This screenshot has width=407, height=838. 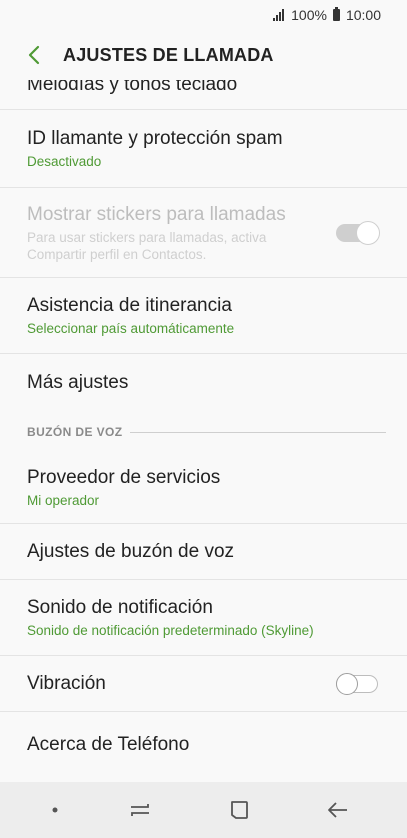 What do you see at coordinates (203, 684) in the screenshot?
I see `setting-vibration: Vibración` at bounding box center [203, 684].